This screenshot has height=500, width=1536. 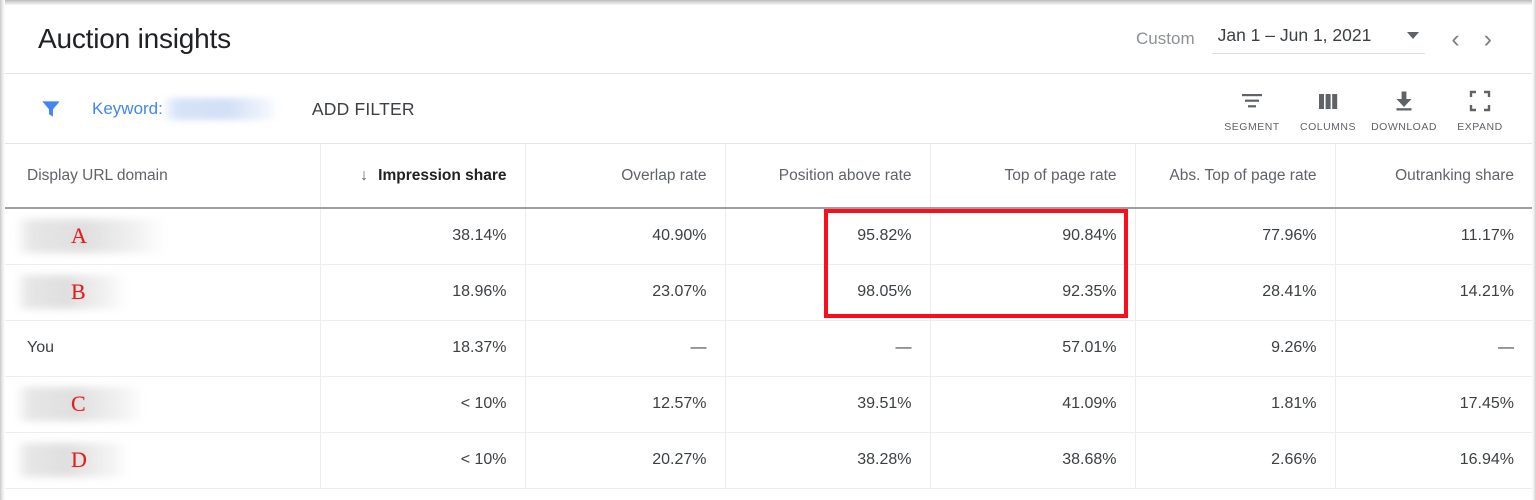 What do you see at coordinates (163, 348) in the screenshot?
I see `cell-display-url-domain: You` at bounding box center [163, 348].